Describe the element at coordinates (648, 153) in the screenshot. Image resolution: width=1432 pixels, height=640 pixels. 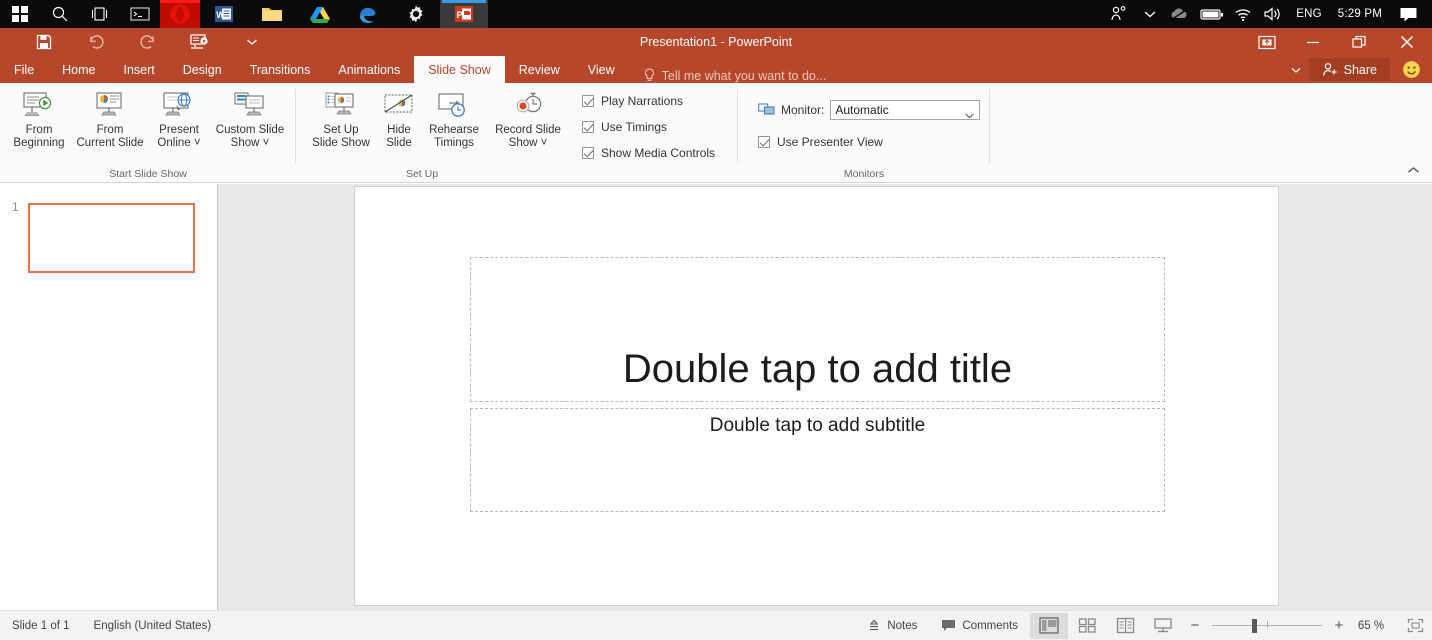
I see `show-media-controls-checkbox: Show Media Controls` at that location.